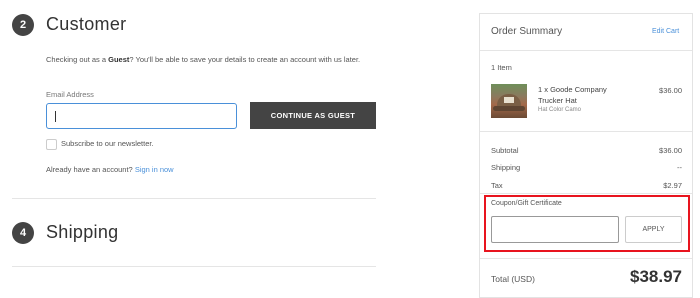 This screenshot has width=700, height=298. Describe the element at coordinates (55, 116) in the screenshot. I see `text-caret` at that location.